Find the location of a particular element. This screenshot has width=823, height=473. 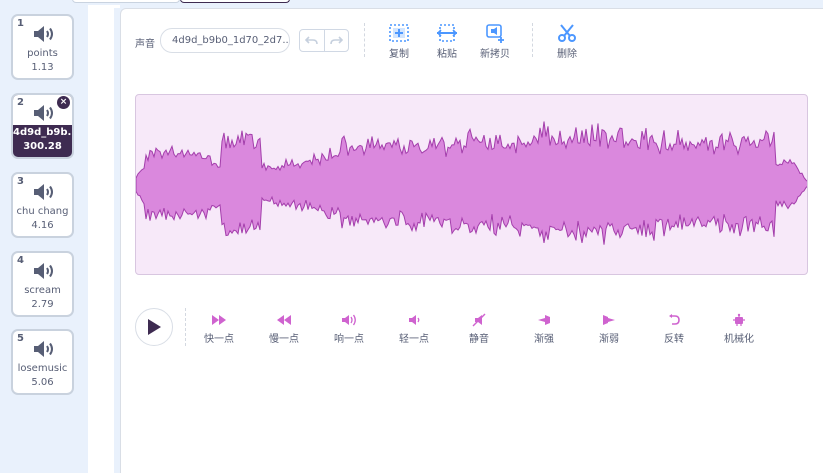

paste-icon is located at coordinates (447, 33).